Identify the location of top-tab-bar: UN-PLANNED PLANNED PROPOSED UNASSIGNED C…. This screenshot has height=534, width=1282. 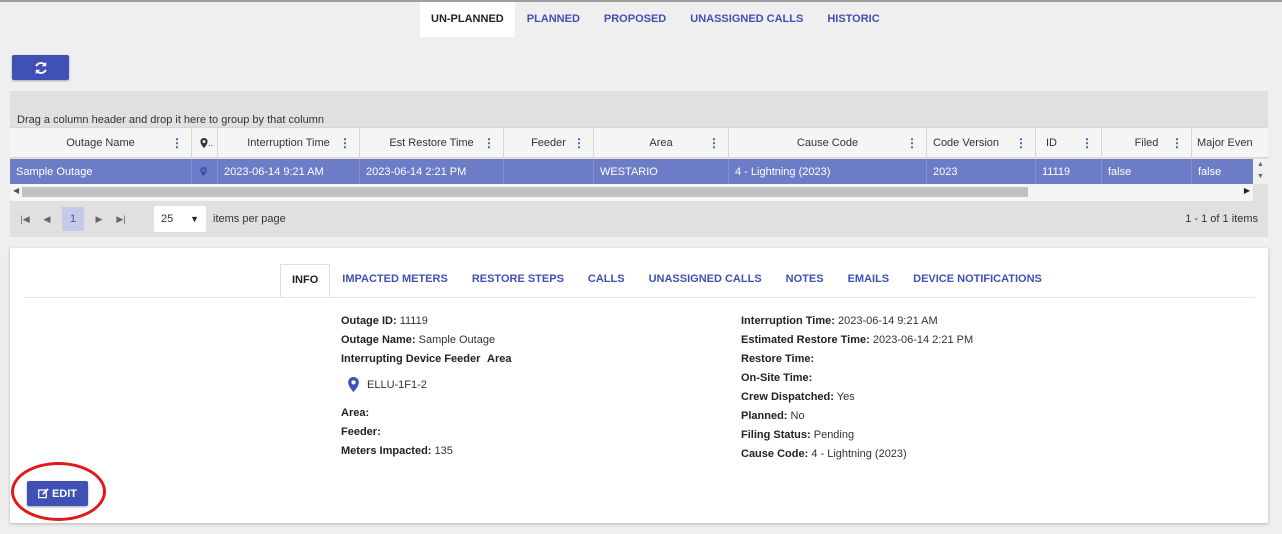
(656, 19).